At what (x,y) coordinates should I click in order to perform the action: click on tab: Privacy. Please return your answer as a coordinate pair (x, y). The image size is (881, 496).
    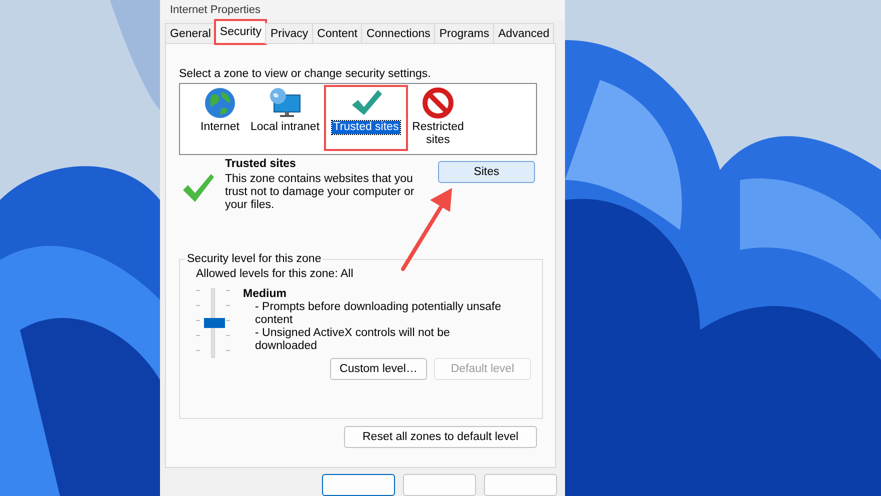
    Looking at the image, I should click on (289, 33).